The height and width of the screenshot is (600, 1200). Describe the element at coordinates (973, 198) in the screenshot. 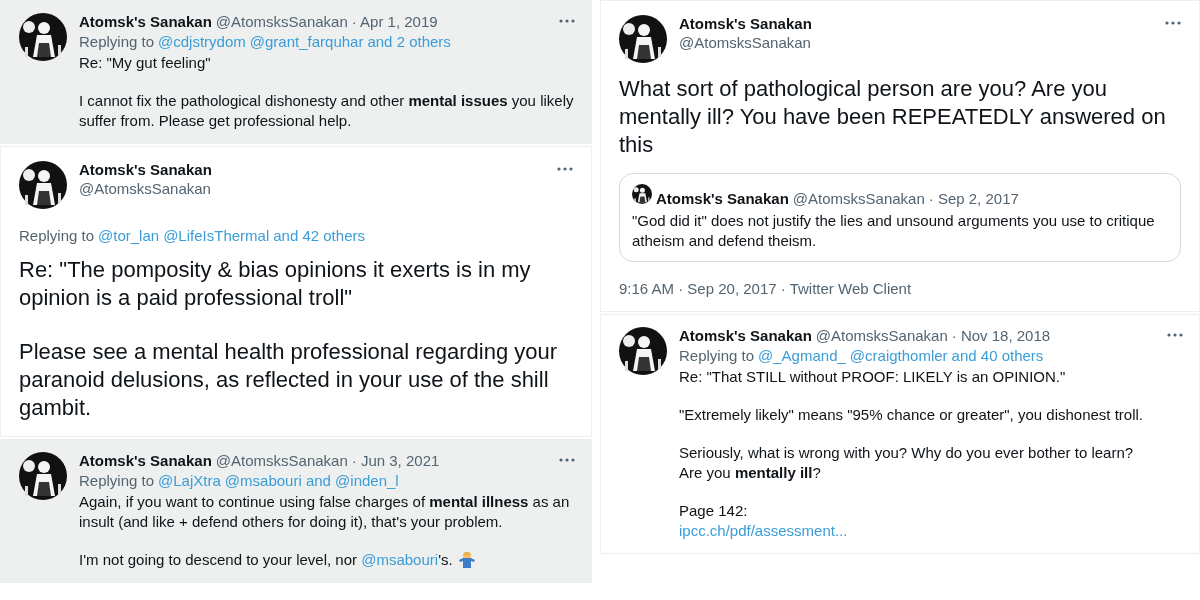

I see `tweet-date: · Sep 2, 2017` at that location.